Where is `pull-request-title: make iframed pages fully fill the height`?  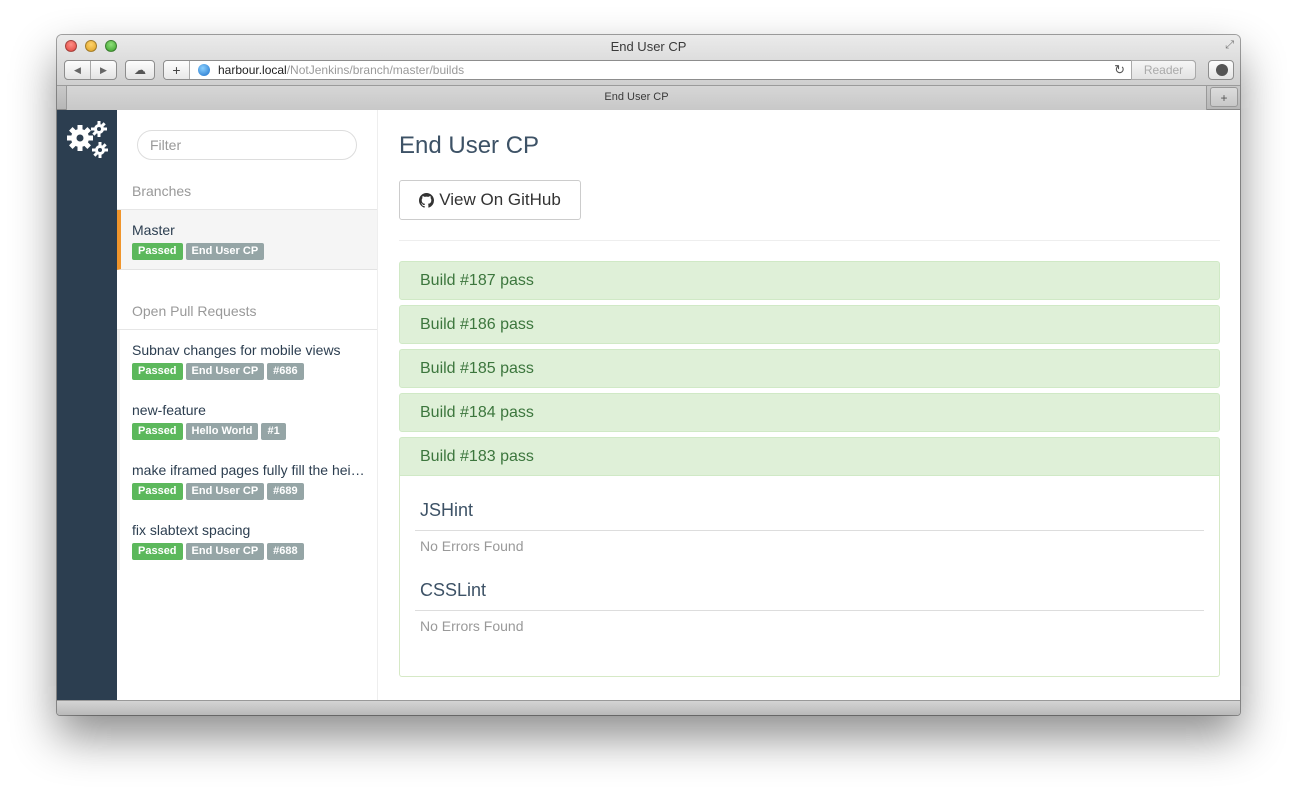
pull-request-title: make iframed pages fully fill the height is located at coordinates (250, 470).